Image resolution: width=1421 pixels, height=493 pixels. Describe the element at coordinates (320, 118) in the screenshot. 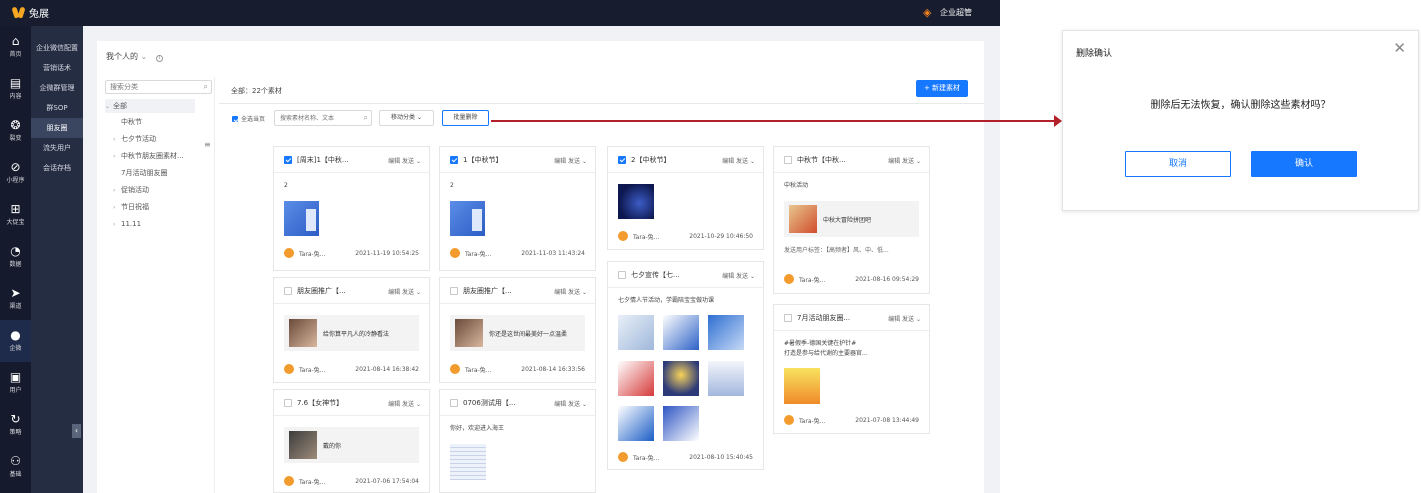

I see `material-search-input` at that location.